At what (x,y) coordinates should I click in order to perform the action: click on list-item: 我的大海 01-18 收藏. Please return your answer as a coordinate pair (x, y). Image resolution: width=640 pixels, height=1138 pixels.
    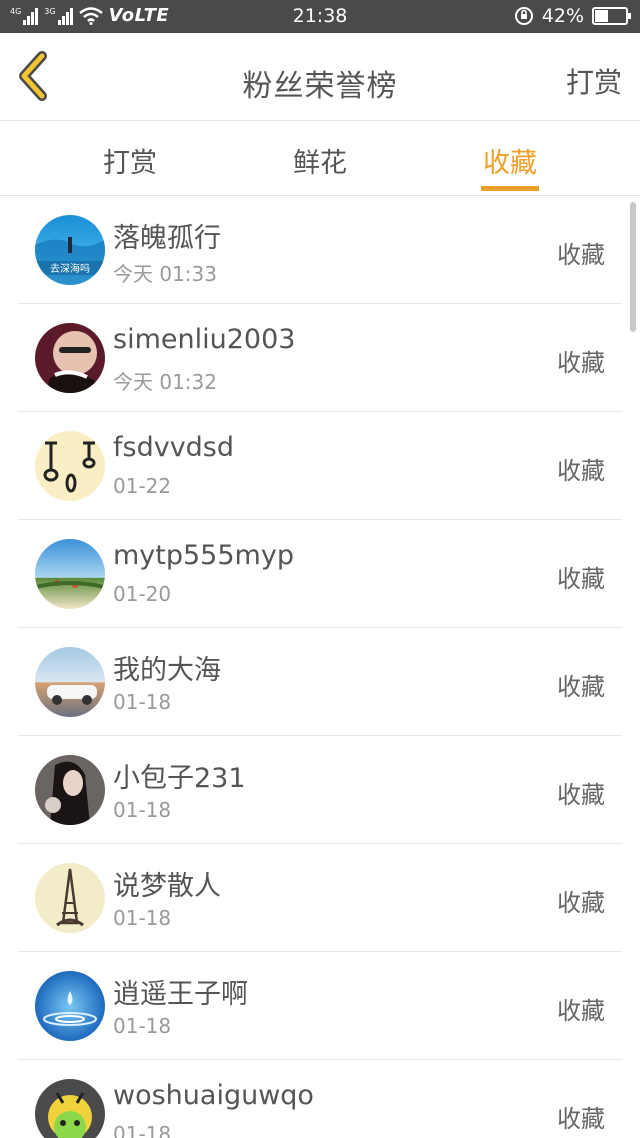
    Looking at the image, I should click on (320, 682).